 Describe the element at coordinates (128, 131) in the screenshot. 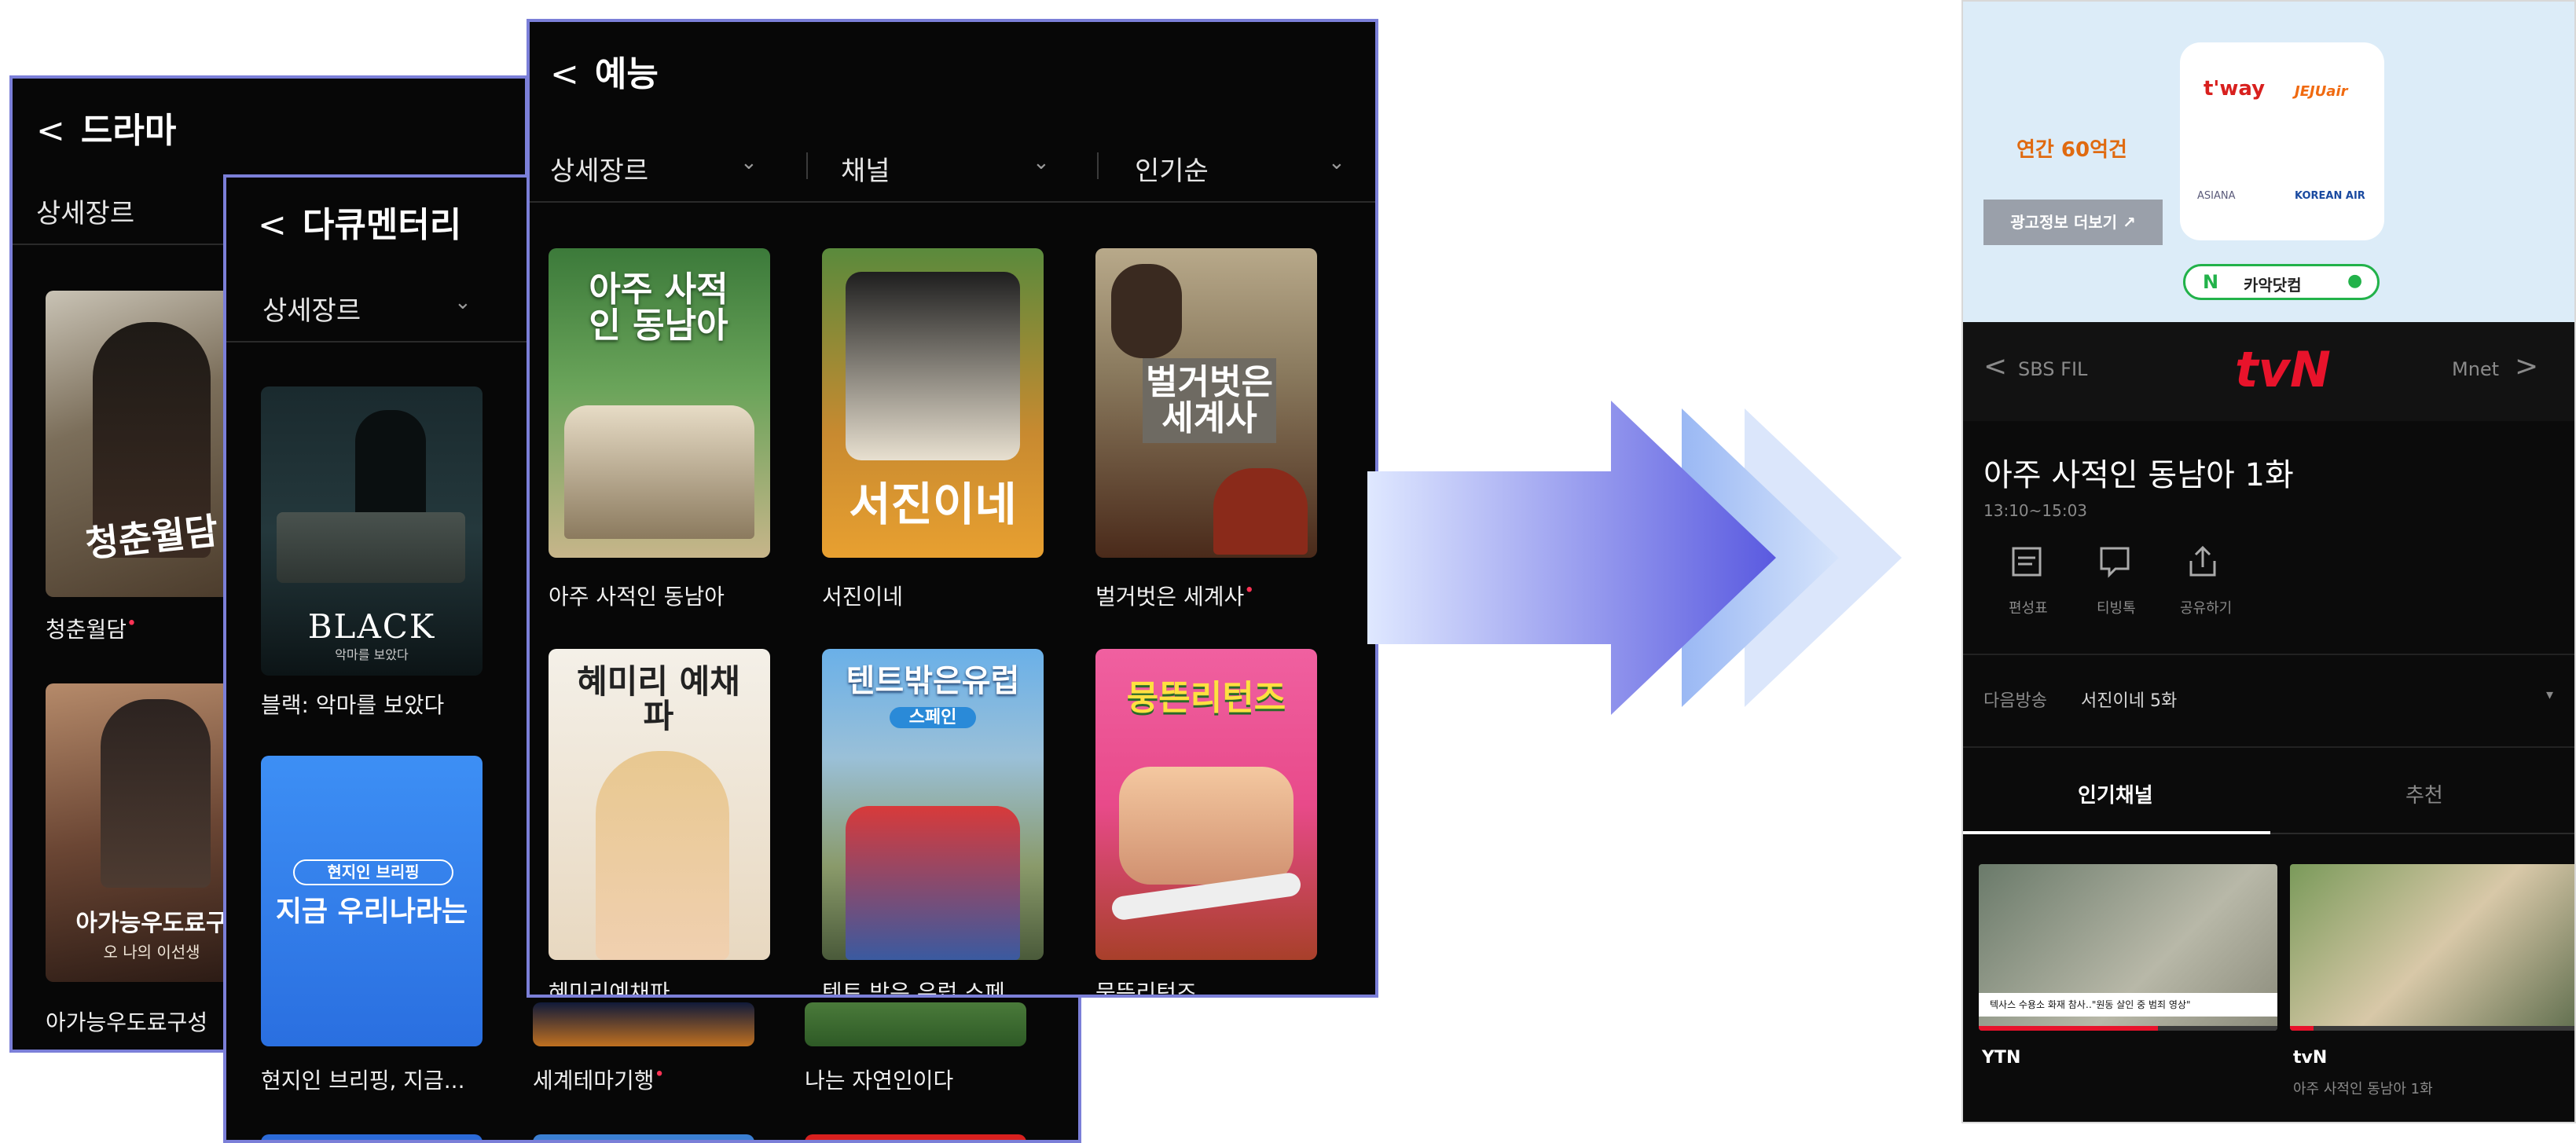

I see `page-title: 드라마` at that location.